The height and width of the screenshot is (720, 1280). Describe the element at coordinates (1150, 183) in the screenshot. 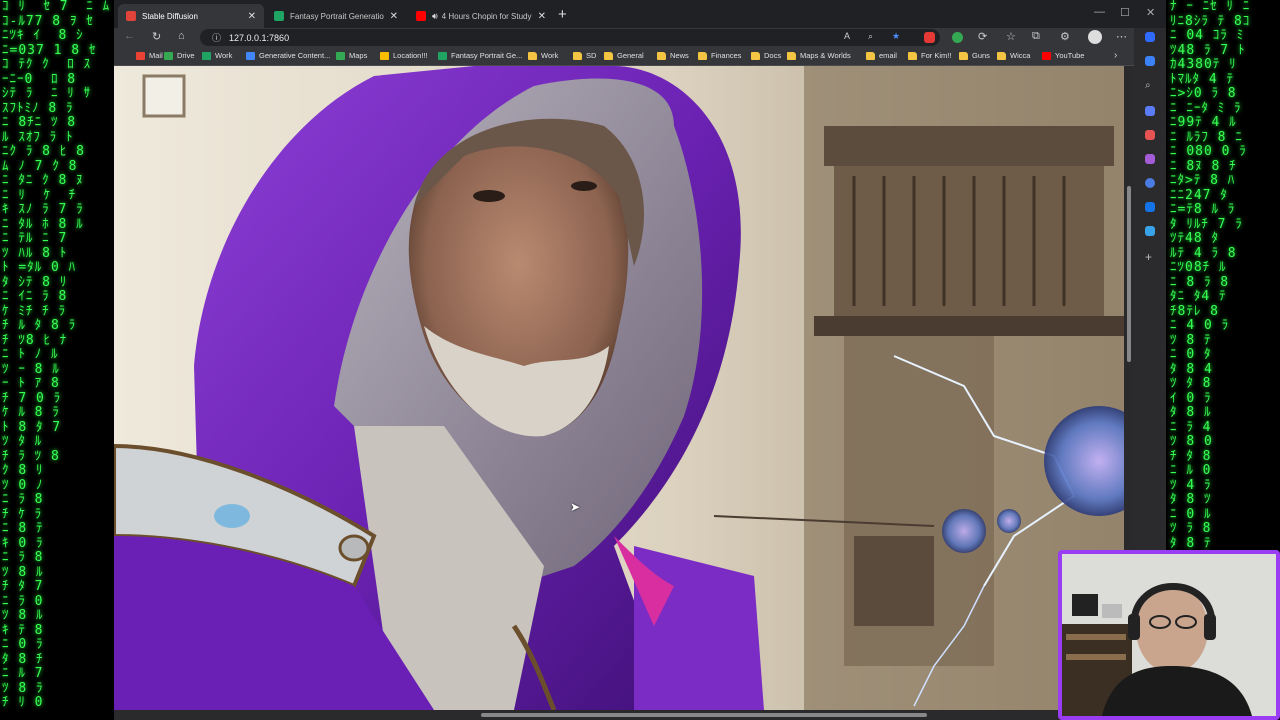

I see `office-icon` at that location.